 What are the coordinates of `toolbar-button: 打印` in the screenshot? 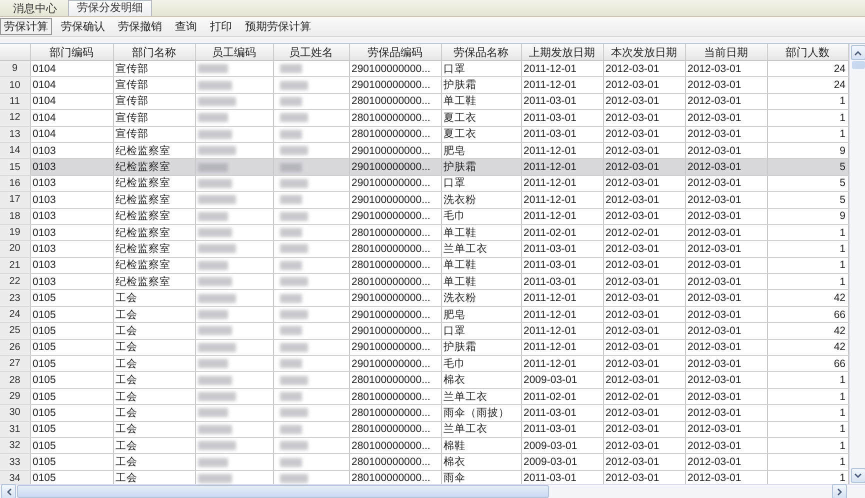 It's located at (221, 26).